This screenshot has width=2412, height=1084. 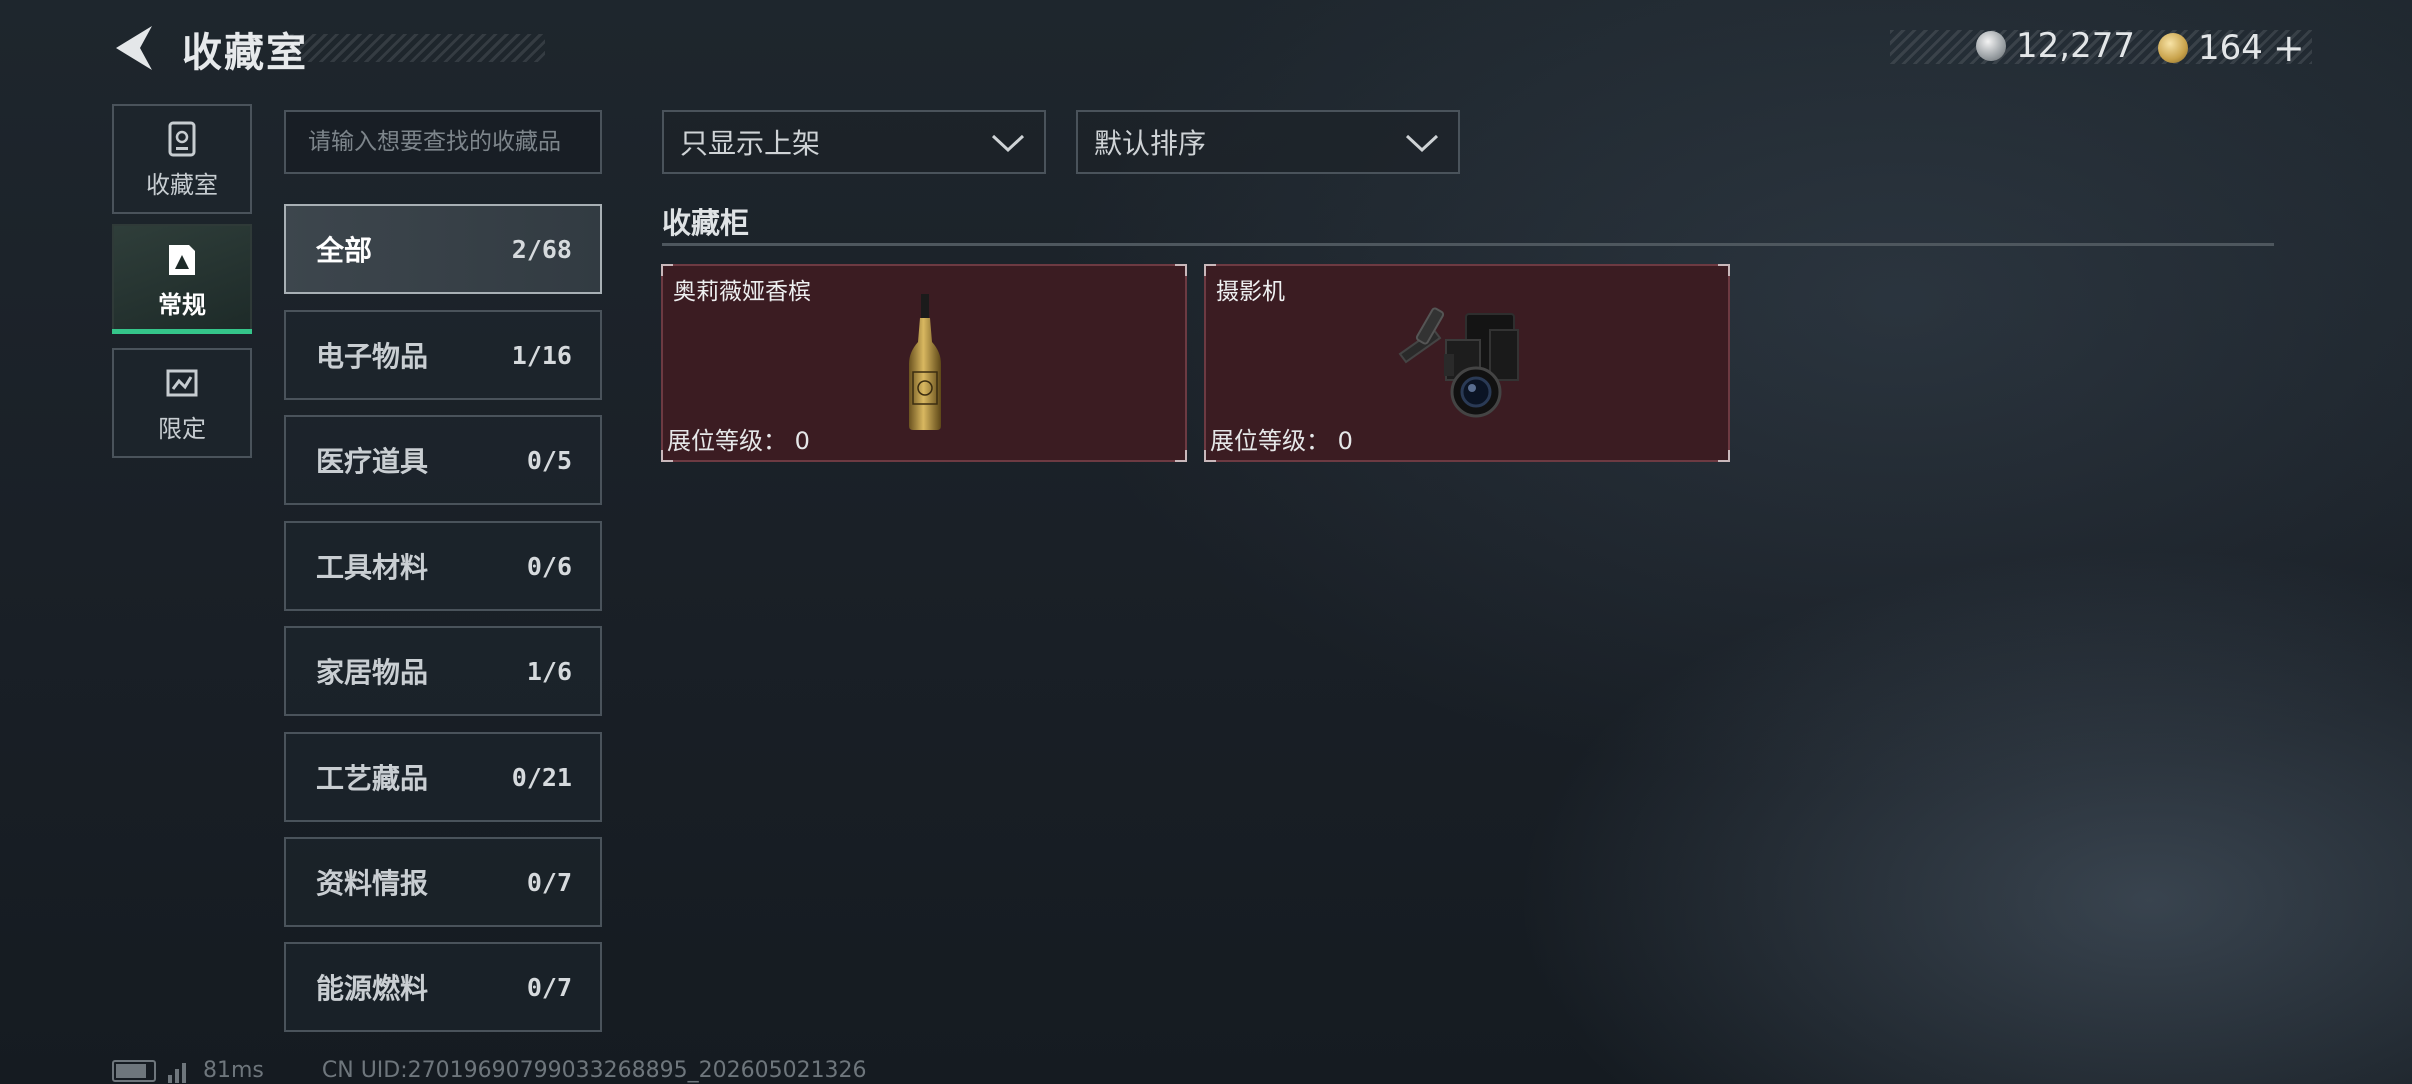 I want to click on gold-currency: 164 +, so click(x=2231, y=48).